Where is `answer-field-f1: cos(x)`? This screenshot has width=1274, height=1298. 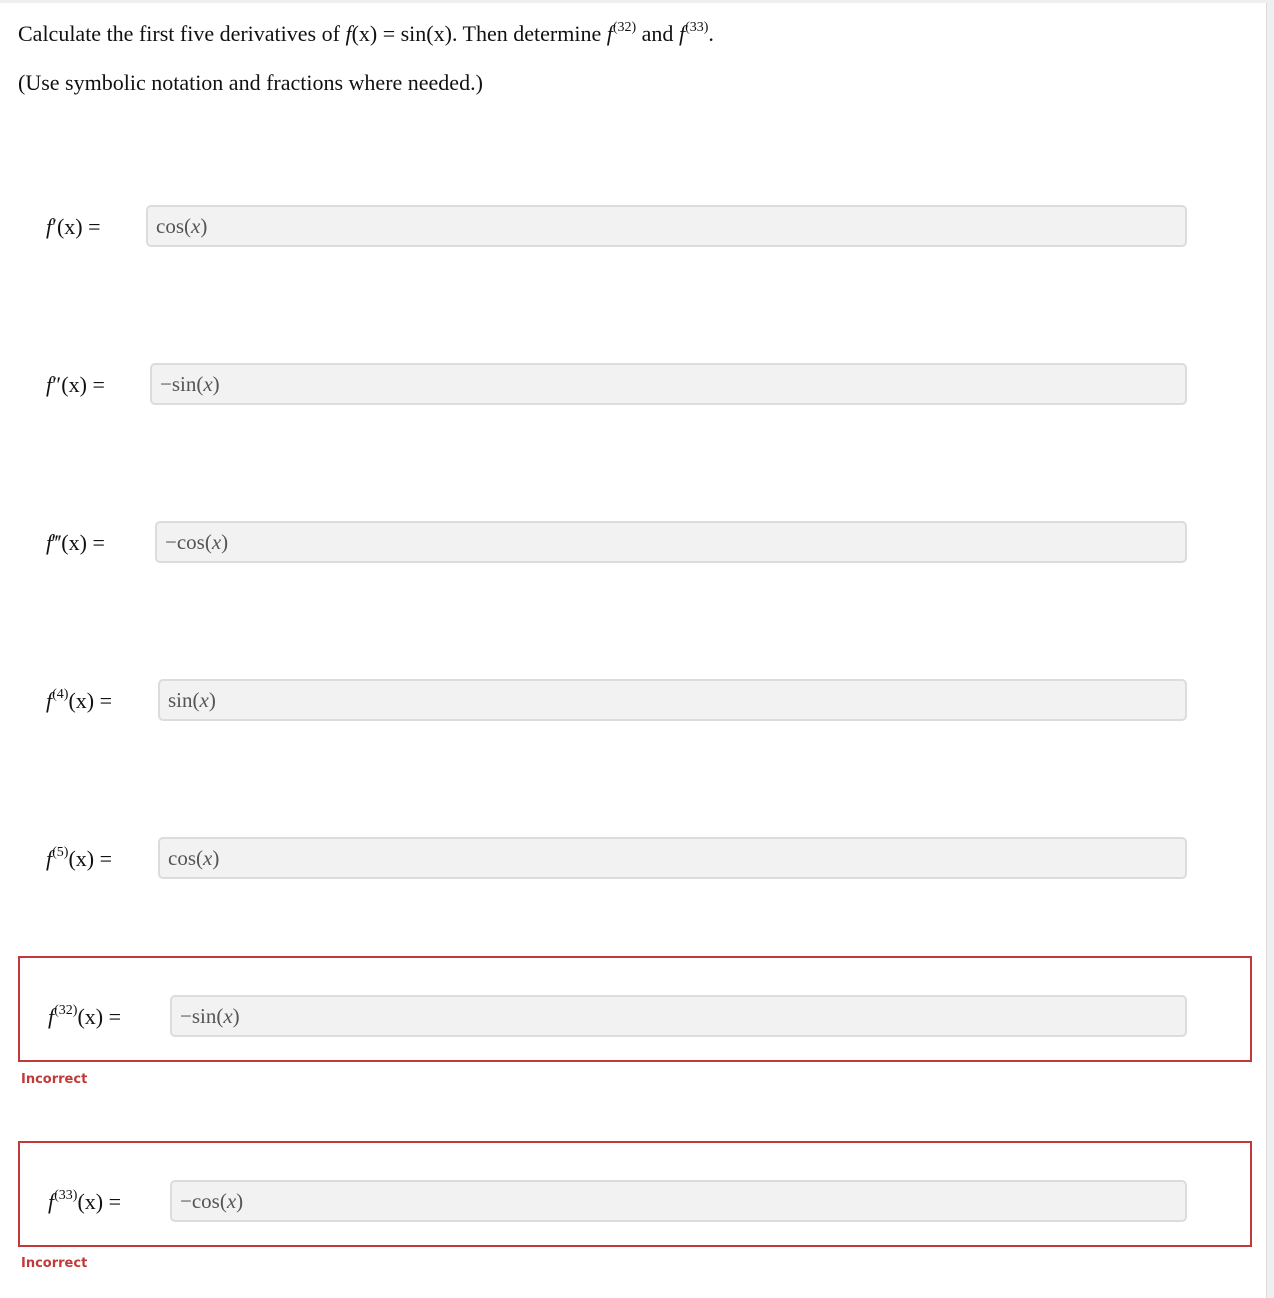
answer-field-f1: cos(x) is located at coordinates (666, 226).